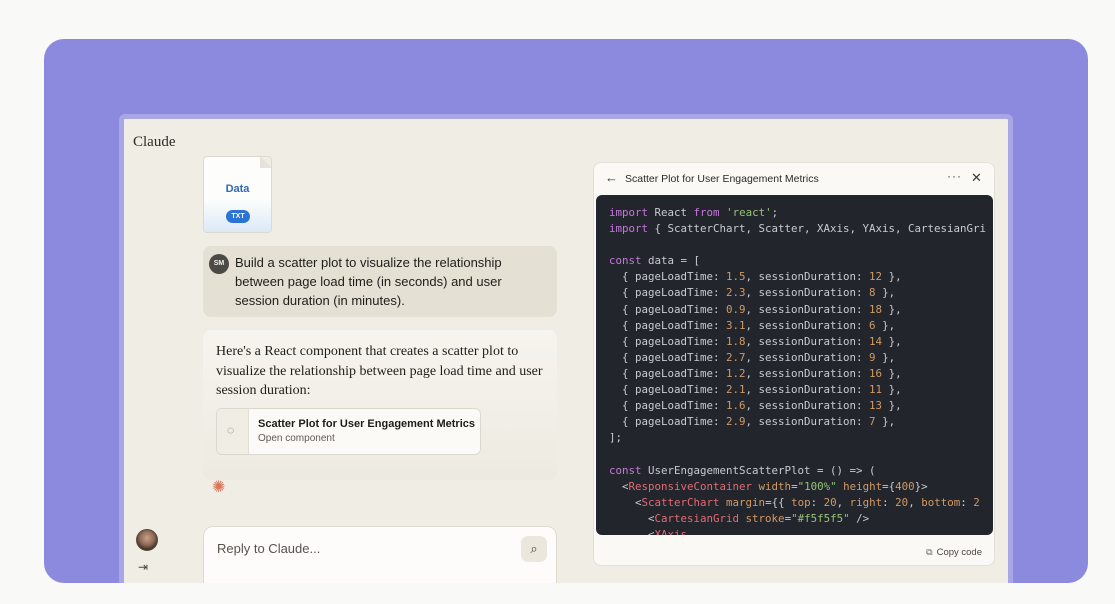 This screenshot has width=1115, height=604. What do you see at coordinates (929, 552) in the screenshot?
I see `copy-icon: ⧉` at bounding box center [929, 552].